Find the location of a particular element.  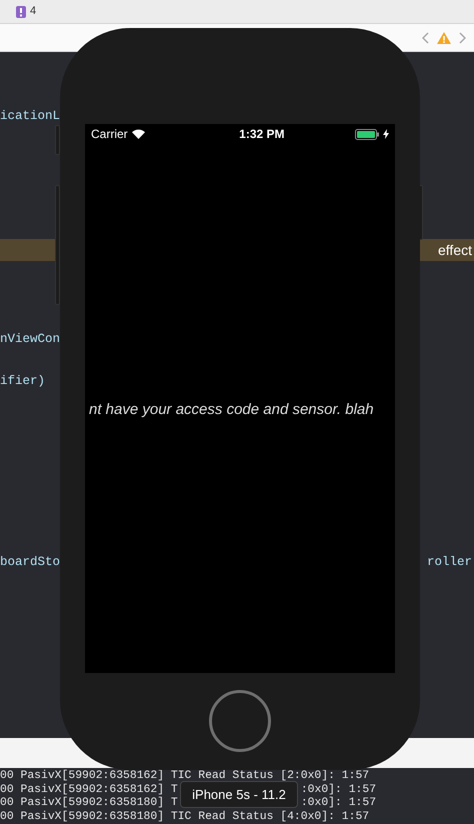

code-text: boardSto is located at coordinates (30, 562).